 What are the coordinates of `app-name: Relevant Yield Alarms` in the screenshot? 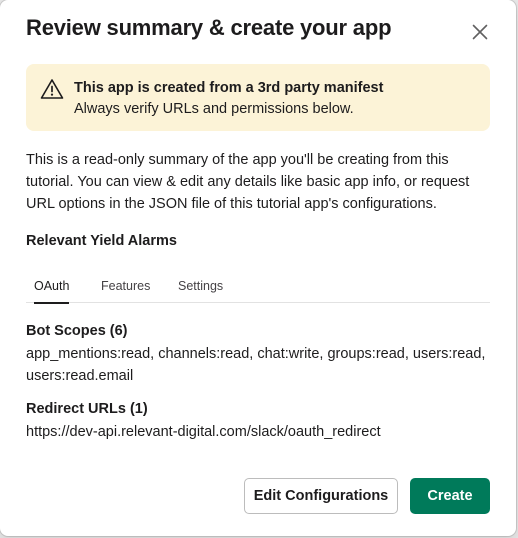 It's located at (101, 241).